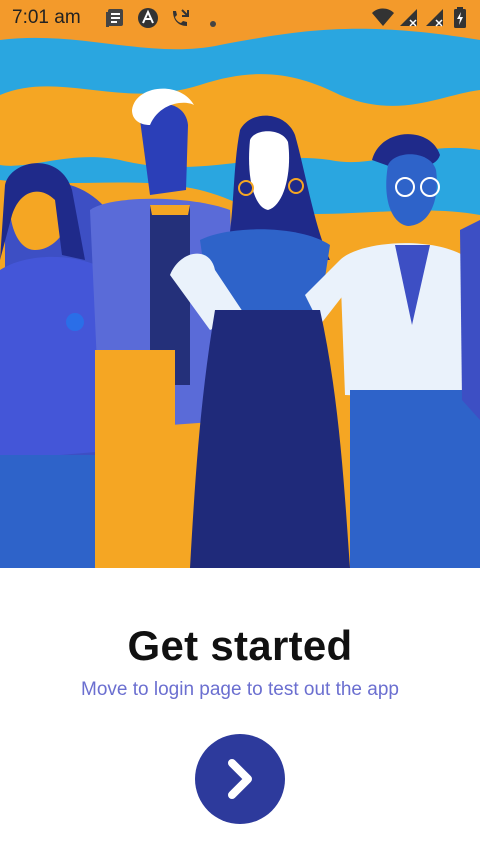 This screenshot has width=480, height=854. Describe the element at coordinates (213, 23) in the screenshot. I see `dot-icon` at that location.